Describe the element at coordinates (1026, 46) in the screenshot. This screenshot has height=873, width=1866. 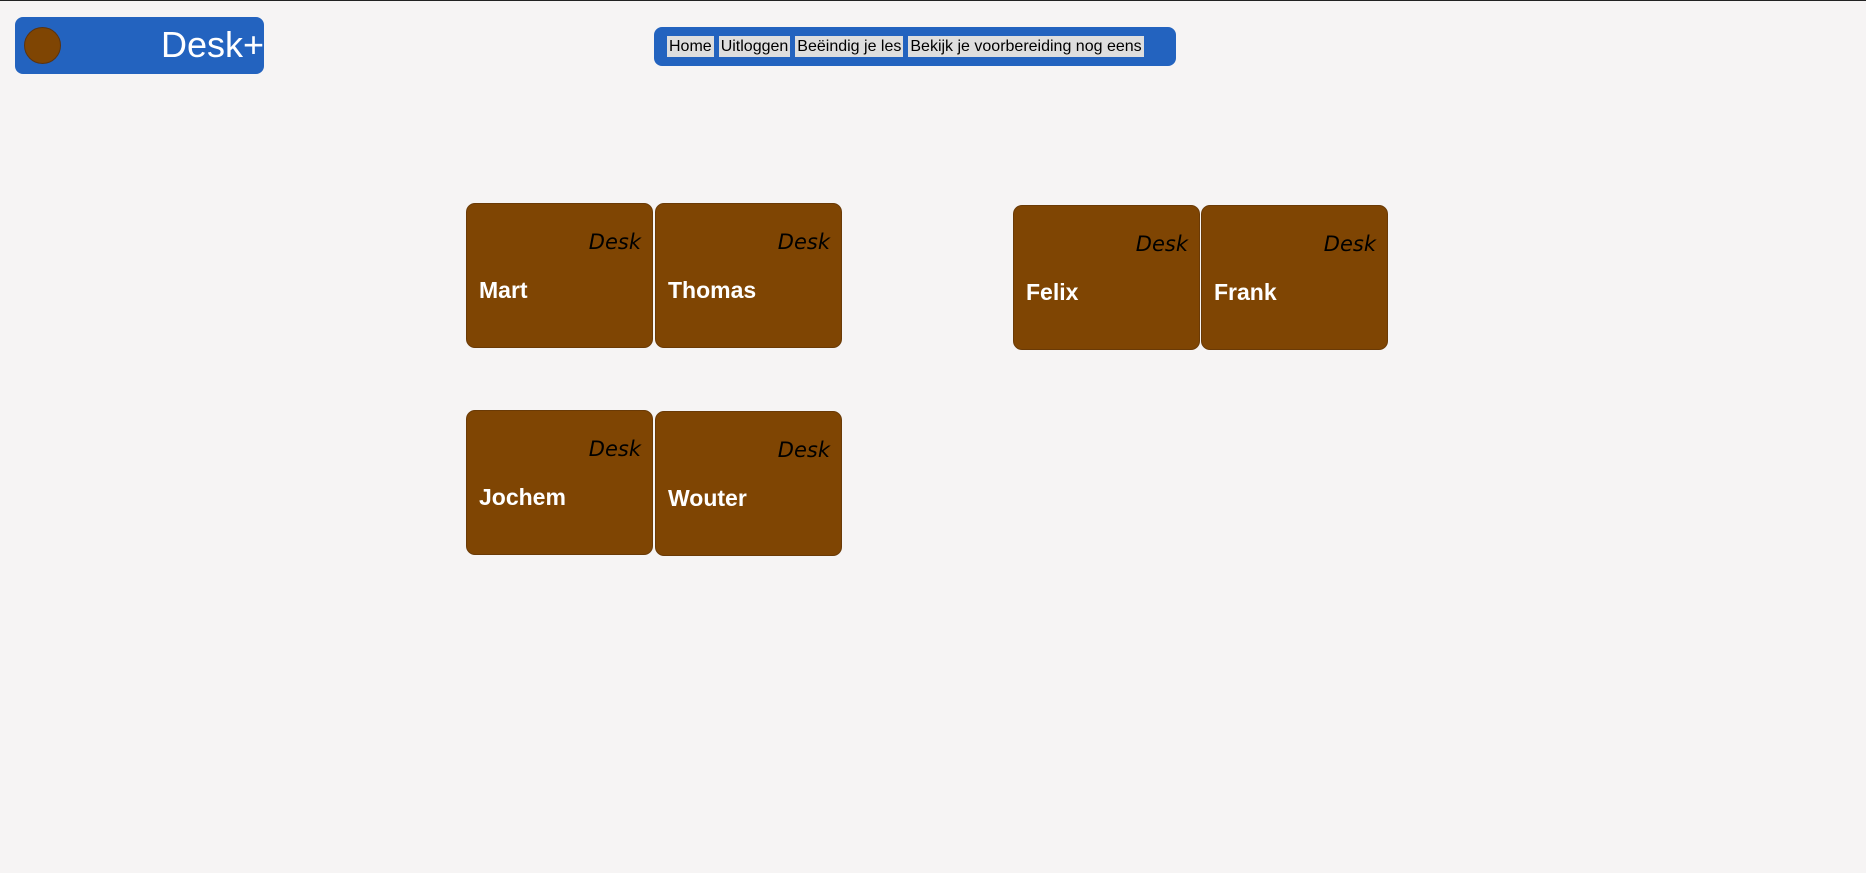
I see `nav-view-preparation-button: Bekijk je voorbereiding nog eens` at that location.